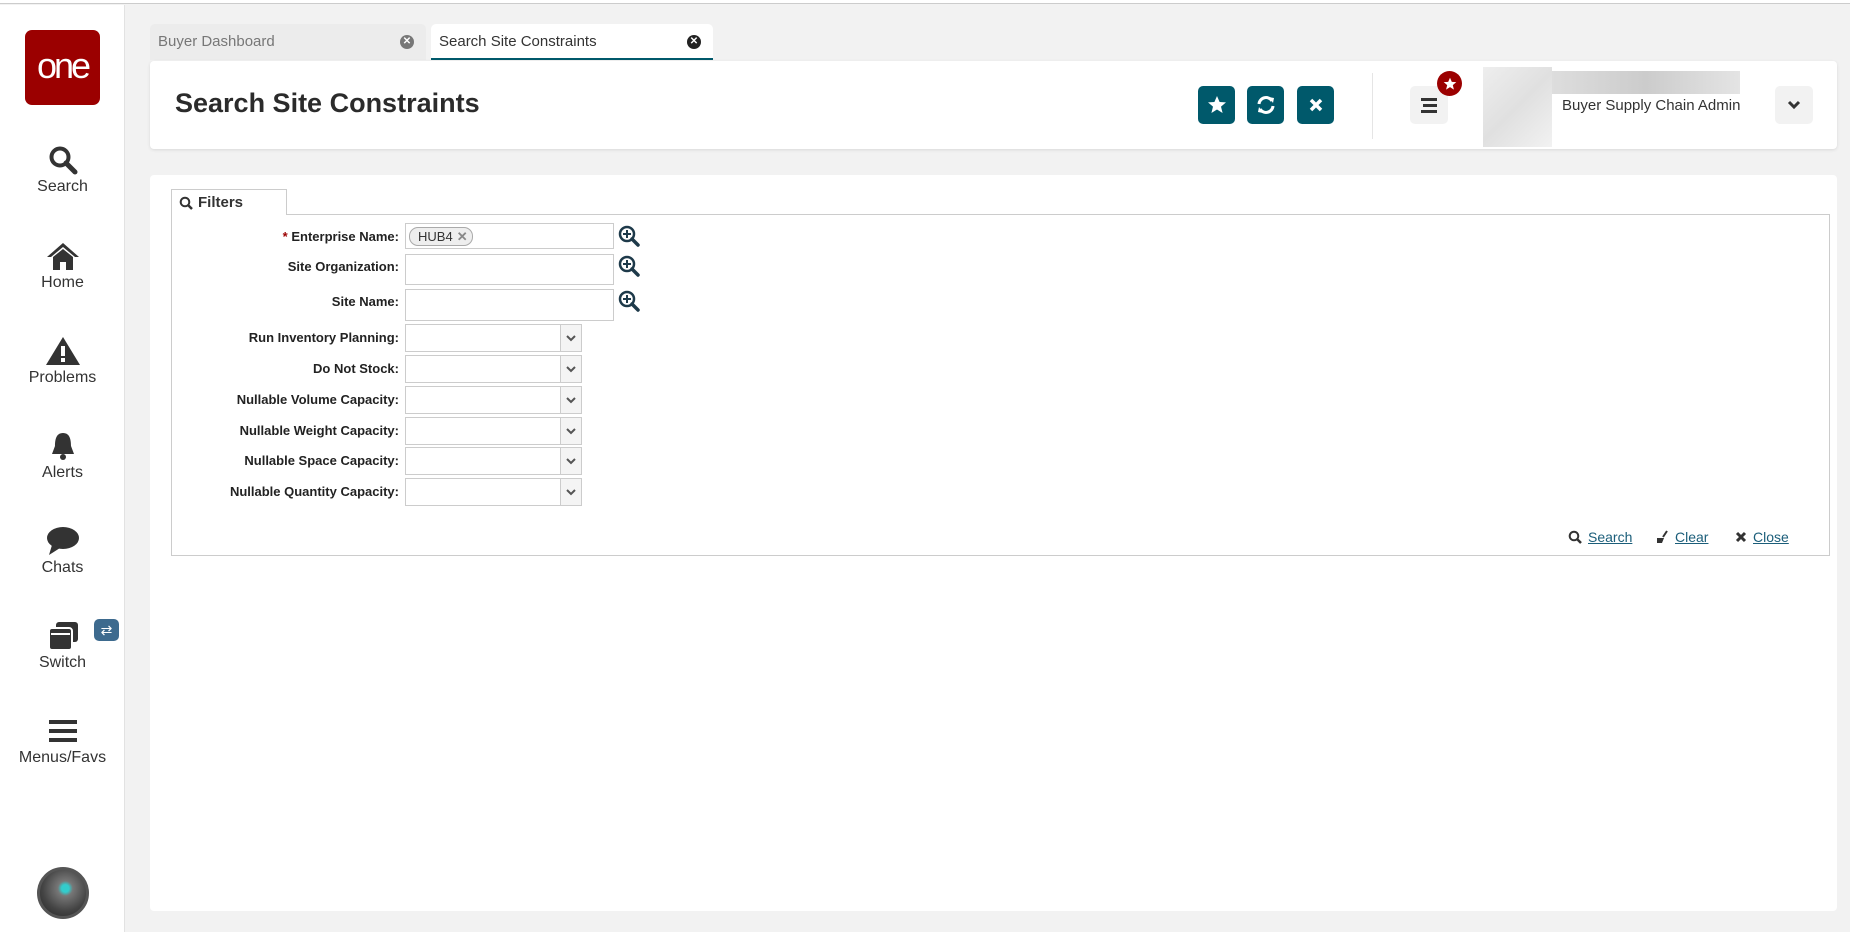  I want to click on switch-icon, so click(62, 636).